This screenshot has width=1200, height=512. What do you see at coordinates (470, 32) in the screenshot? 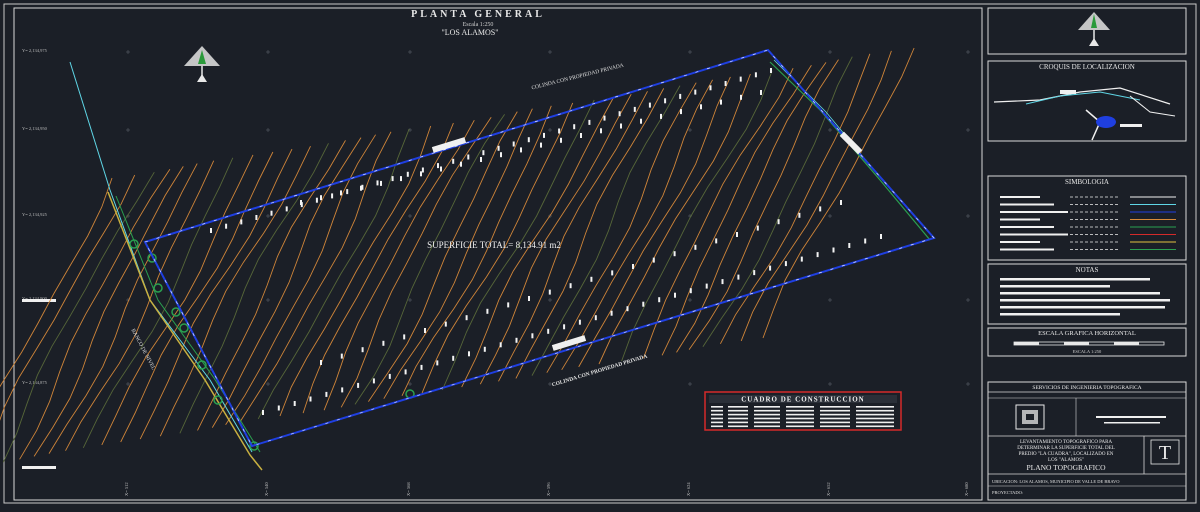
I see `plan-subtitle: "LOS ALAMOS"` at bounding box center [470, 32].